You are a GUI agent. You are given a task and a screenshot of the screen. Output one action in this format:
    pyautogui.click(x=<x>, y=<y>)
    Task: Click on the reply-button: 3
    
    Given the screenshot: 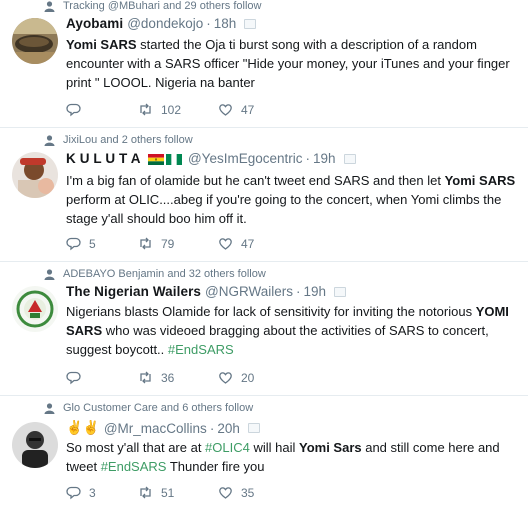 What is the action you would take?
    pyautogui.click(x=102, y=492)
    